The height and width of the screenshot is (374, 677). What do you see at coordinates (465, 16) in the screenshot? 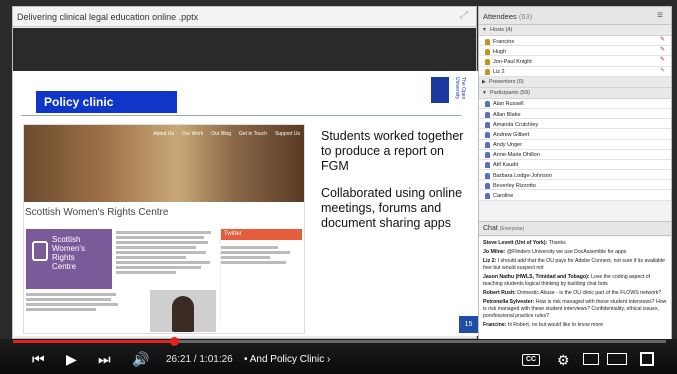
I see `expand-icon: ⤢` at bounding box center [465, 16].